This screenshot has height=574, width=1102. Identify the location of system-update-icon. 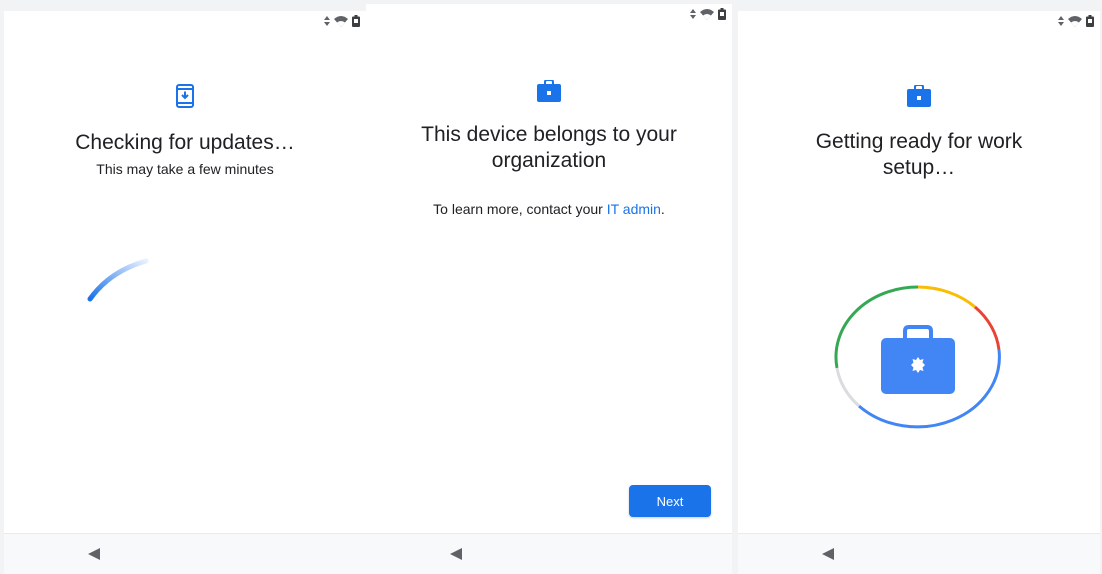
(185, 96).